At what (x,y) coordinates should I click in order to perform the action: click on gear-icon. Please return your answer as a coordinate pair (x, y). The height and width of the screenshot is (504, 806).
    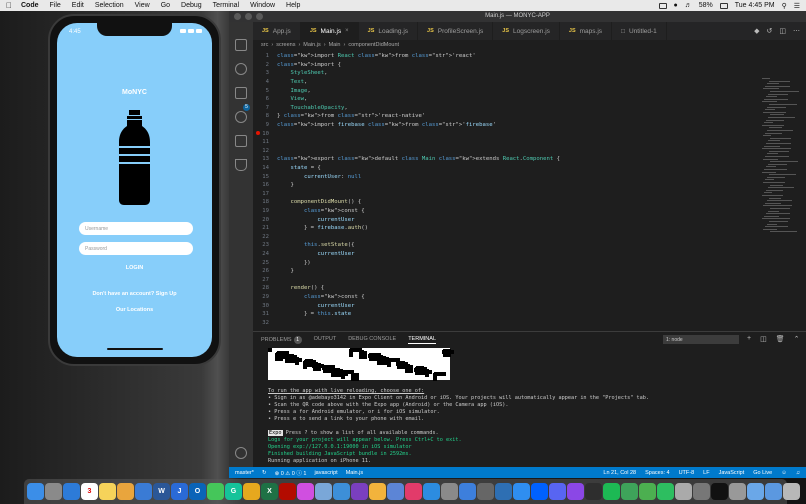
    Looking at the image, I should click on (241, 453).